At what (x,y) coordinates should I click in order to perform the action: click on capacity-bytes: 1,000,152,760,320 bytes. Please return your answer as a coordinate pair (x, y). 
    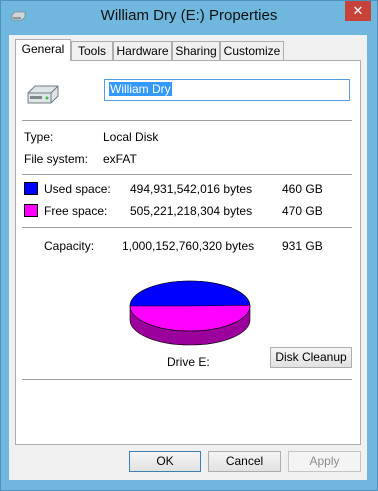
    Looking at the image, I should click on (188, 246).